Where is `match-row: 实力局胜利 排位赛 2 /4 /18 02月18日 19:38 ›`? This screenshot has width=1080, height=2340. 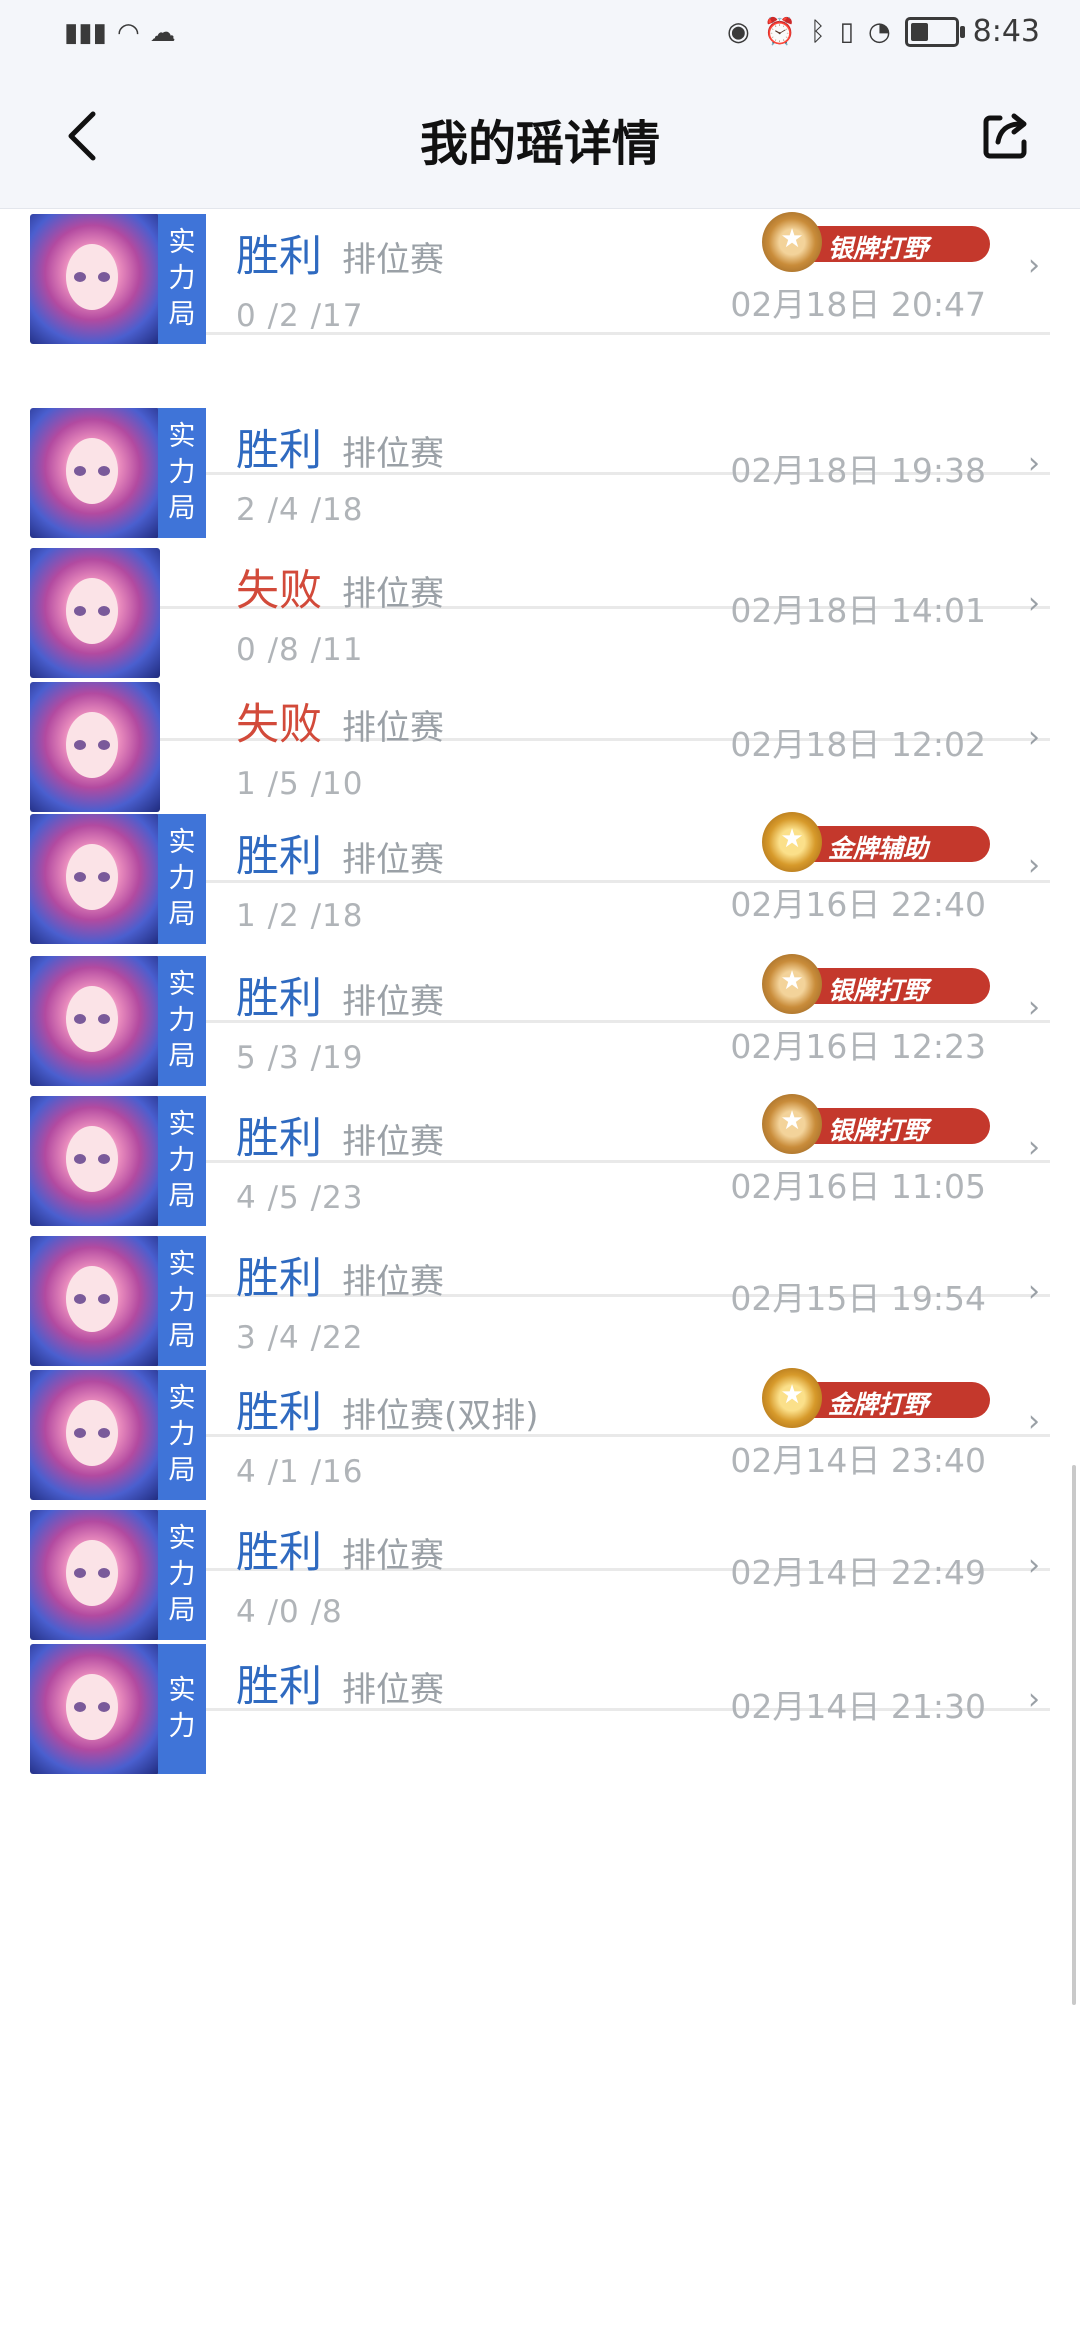 match-row: 实力局胜利 排位赛 2 /4 /18 02月18日 19:38 › is located at coordinates (540, 435).